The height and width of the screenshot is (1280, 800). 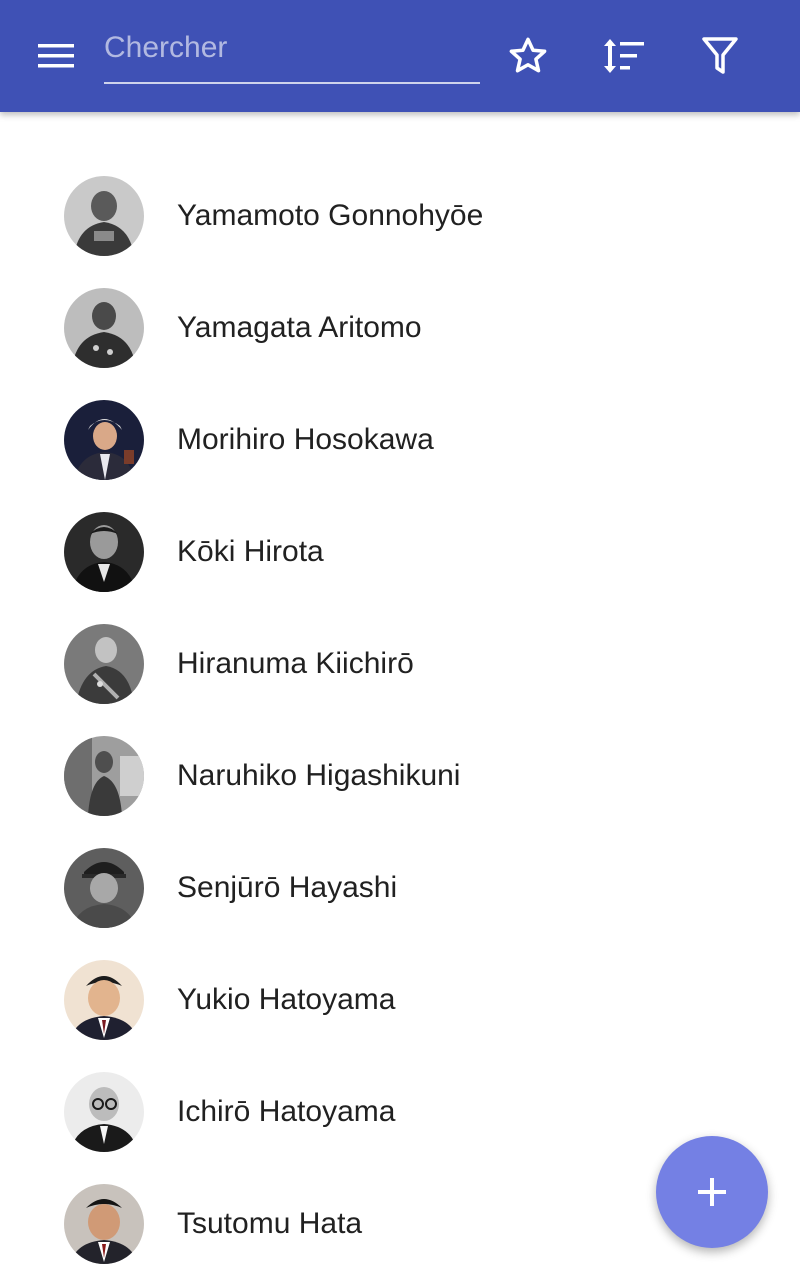 I want to click on list-item: Naruhiko Higashikuni, so click(x=400, y=776).